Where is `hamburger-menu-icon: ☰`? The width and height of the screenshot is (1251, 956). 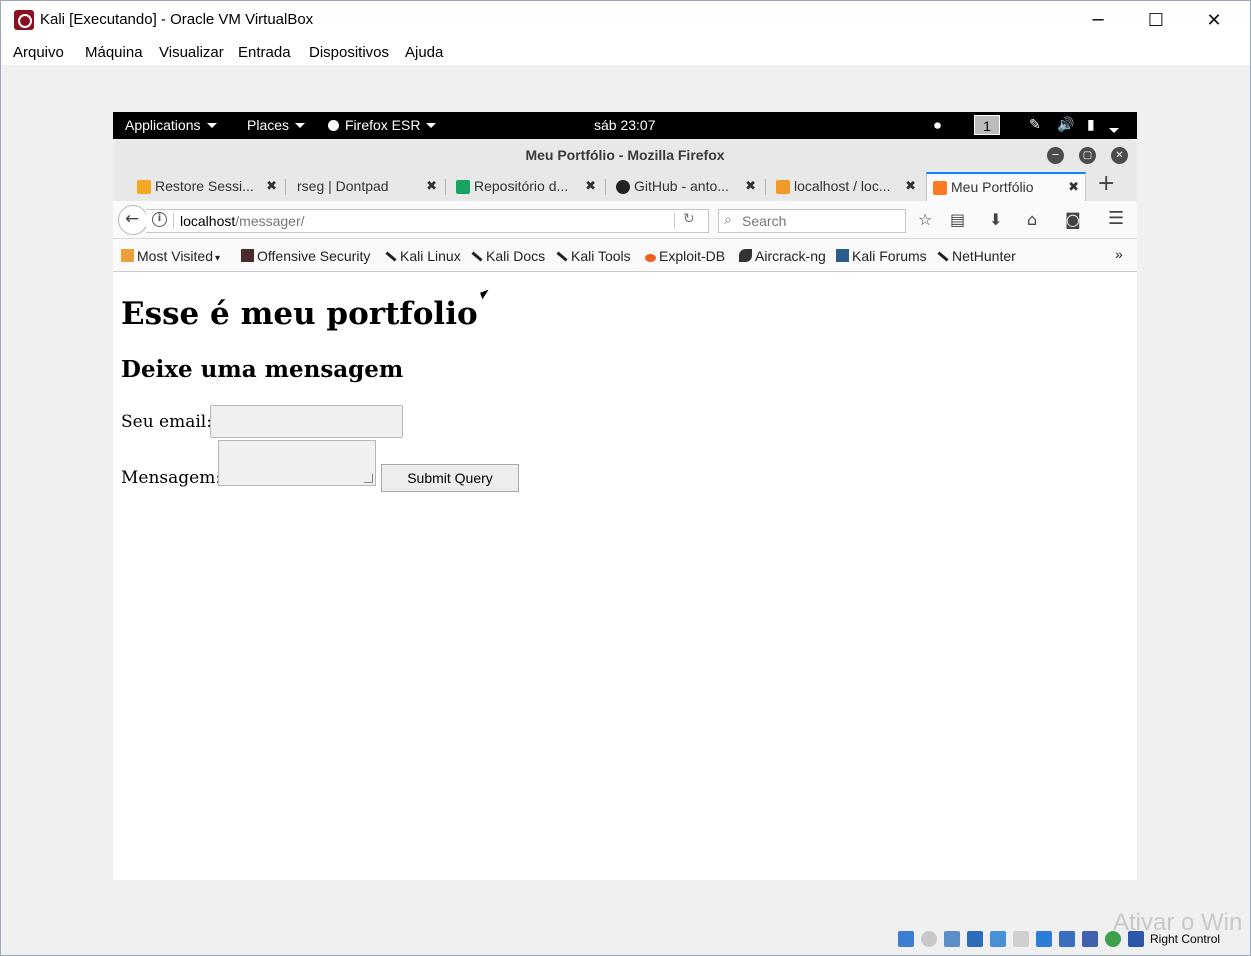 hamburger-menu-icon: ☰ is located at coordinates (1116, 218).